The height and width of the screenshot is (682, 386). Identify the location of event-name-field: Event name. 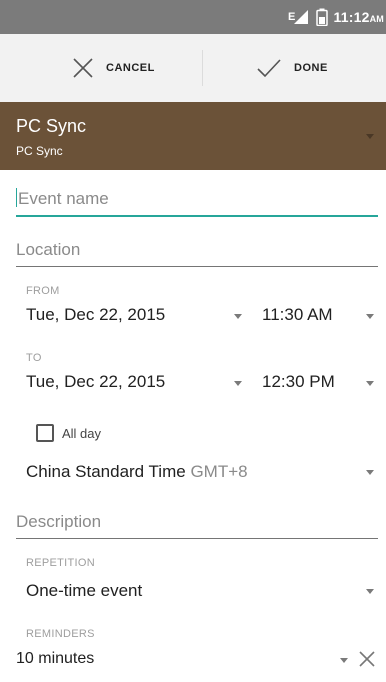
(197, 202).